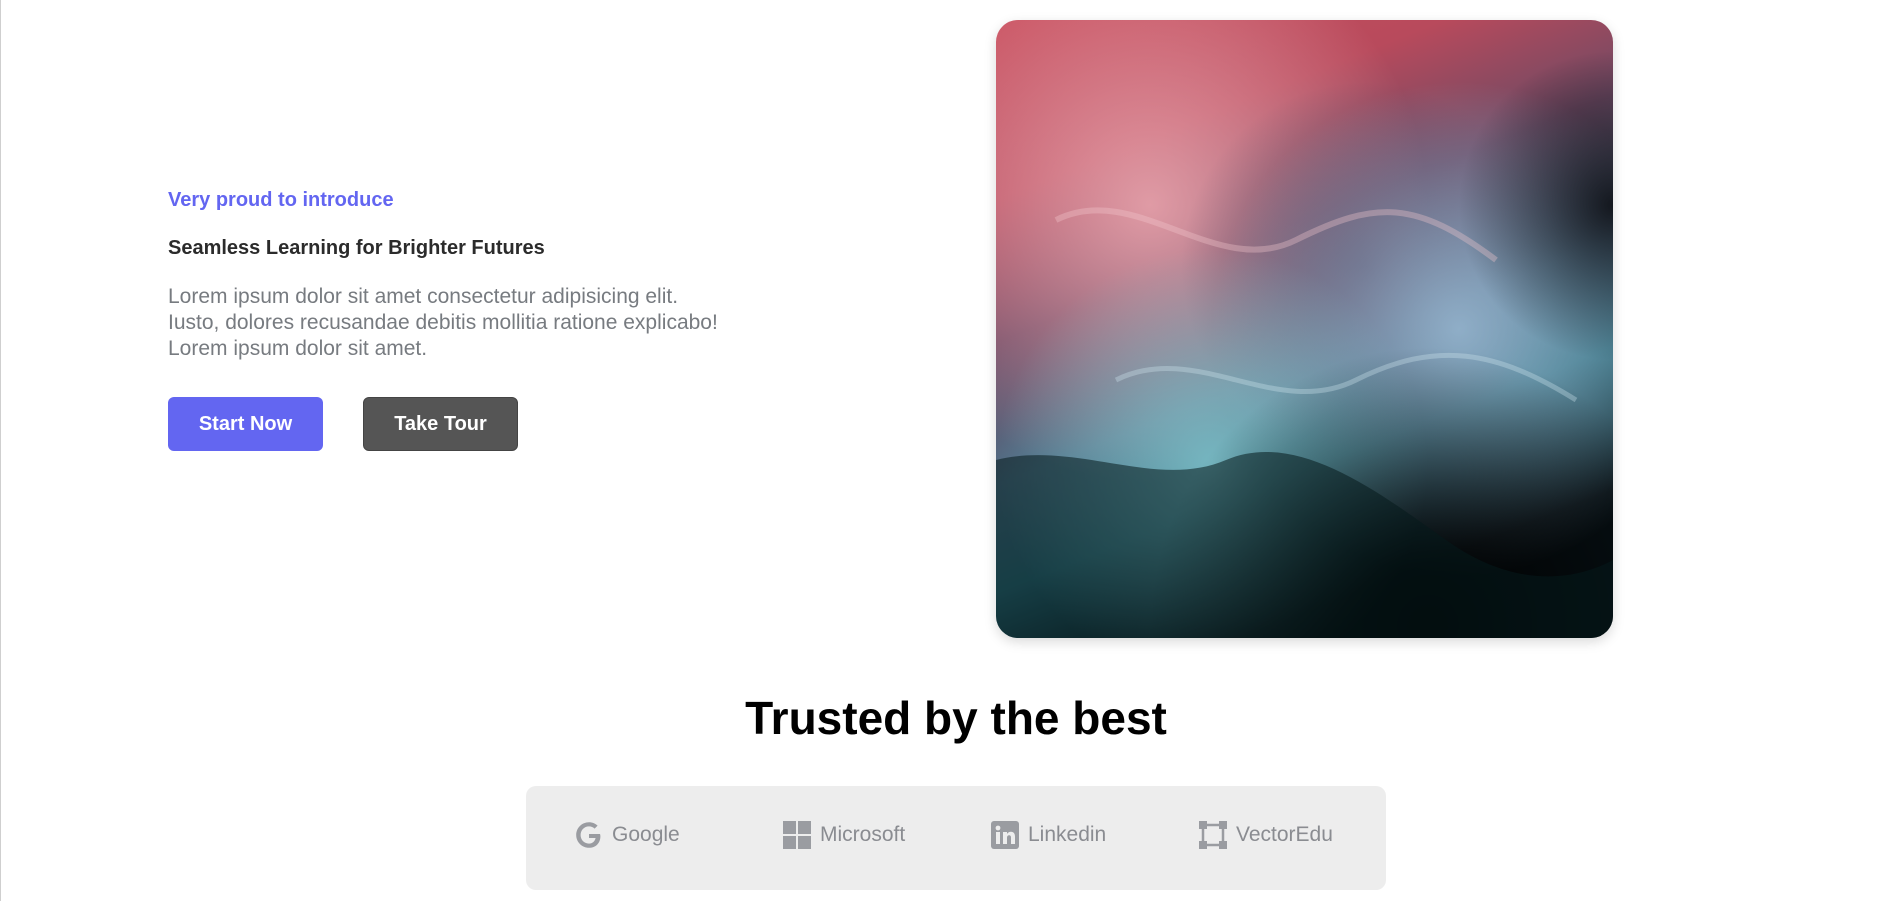  I want to click on logo-vectoredu: VectorEdu, so click(1265, 835).